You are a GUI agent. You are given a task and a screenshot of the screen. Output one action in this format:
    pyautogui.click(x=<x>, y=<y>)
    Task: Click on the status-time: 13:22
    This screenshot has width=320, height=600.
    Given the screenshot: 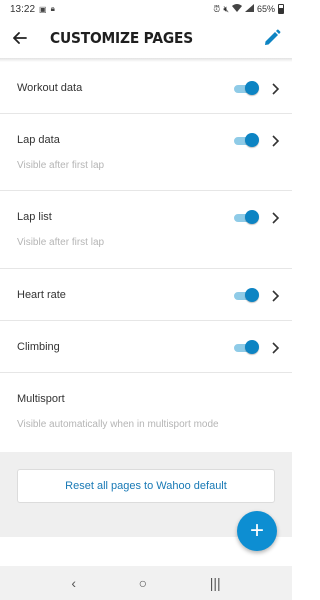 What is the action you would take?
    pyautogui.click(x=23, y=9)
    